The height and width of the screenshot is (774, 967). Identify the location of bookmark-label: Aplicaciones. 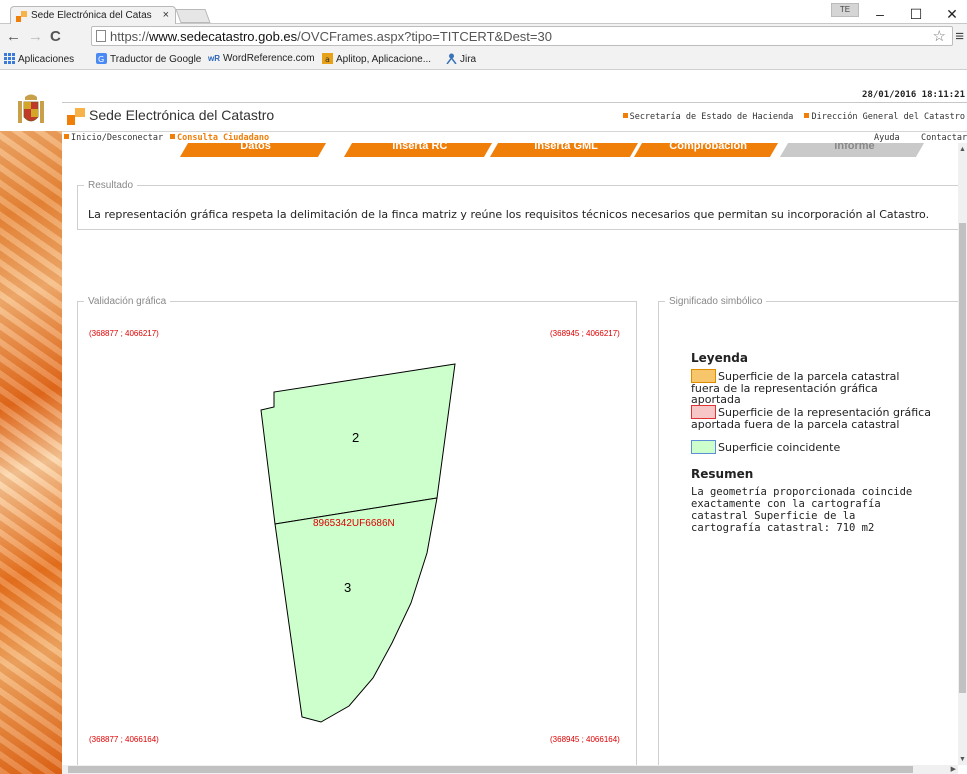
(46, 59).